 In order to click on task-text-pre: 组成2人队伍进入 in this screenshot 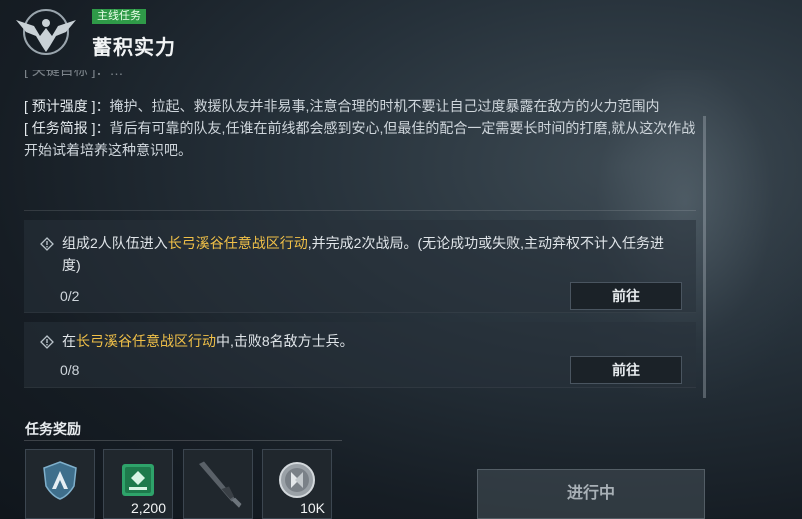, I will do `click(115, 243)`.